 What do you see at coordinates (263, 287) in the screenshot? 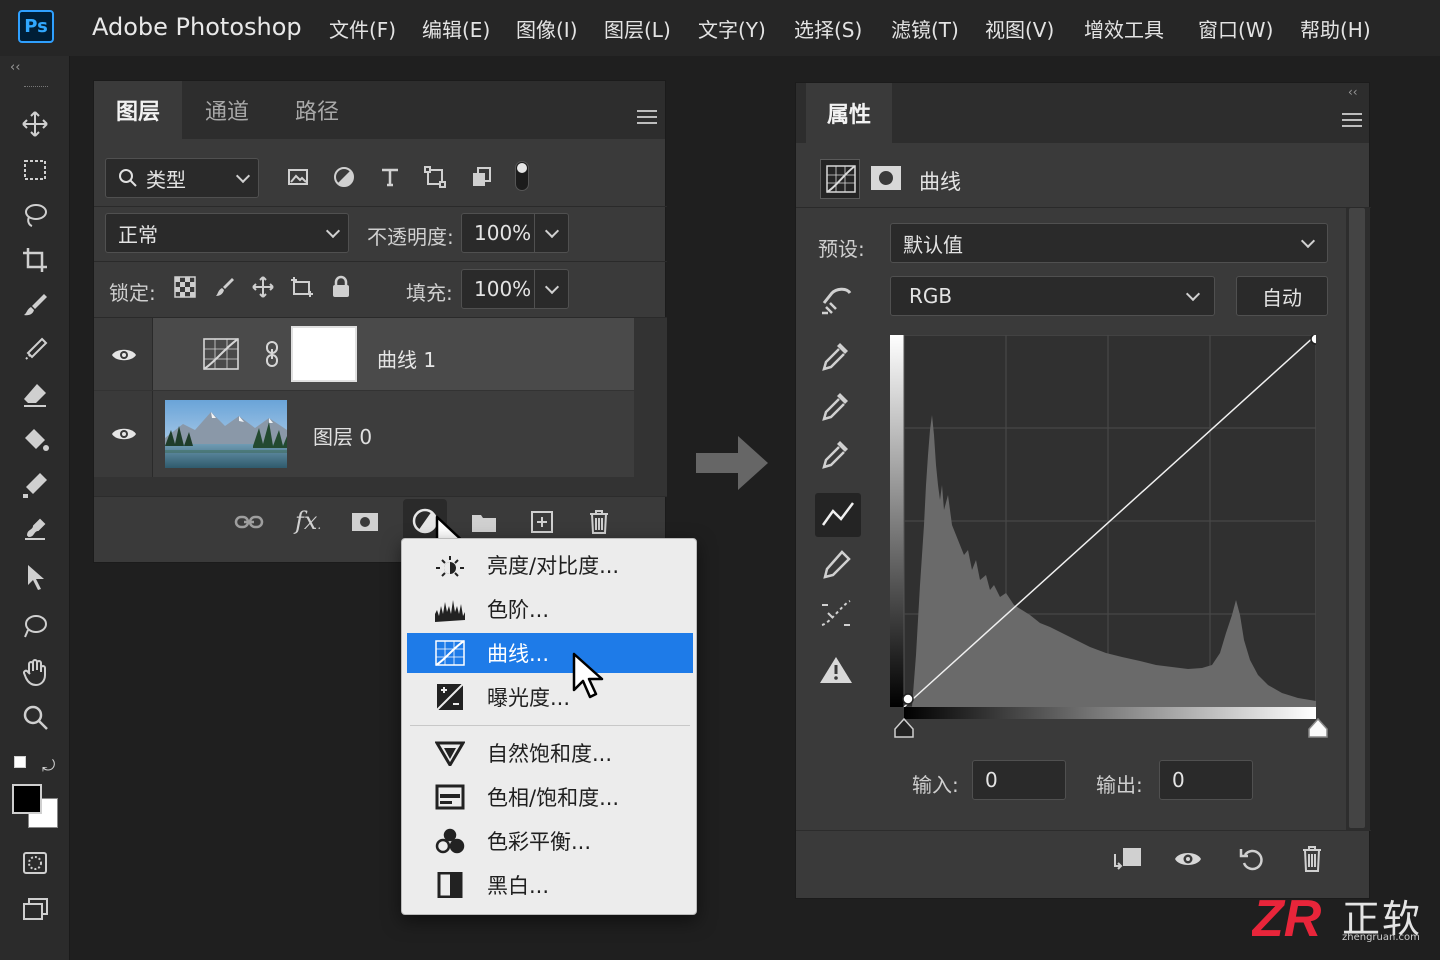
I see `lock-position-icon` at bounding box center [263, 287].